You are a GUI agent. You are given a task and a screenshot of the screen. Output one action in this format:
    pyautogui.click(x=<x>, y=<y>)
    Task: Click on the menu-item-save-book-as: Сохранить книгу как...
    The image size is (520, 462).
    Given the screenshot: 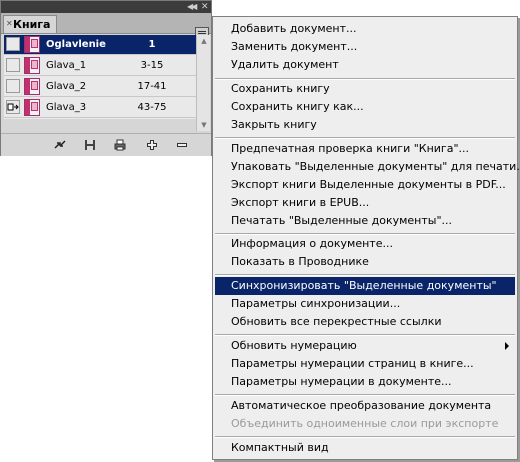 What is the action you would take?
    pyautogui.click(x=365, y=107)
    